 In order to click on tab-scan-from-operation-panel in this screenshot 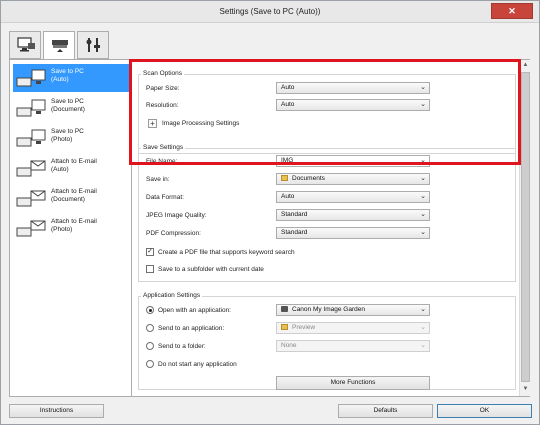, I will do `click(59, 45)`.